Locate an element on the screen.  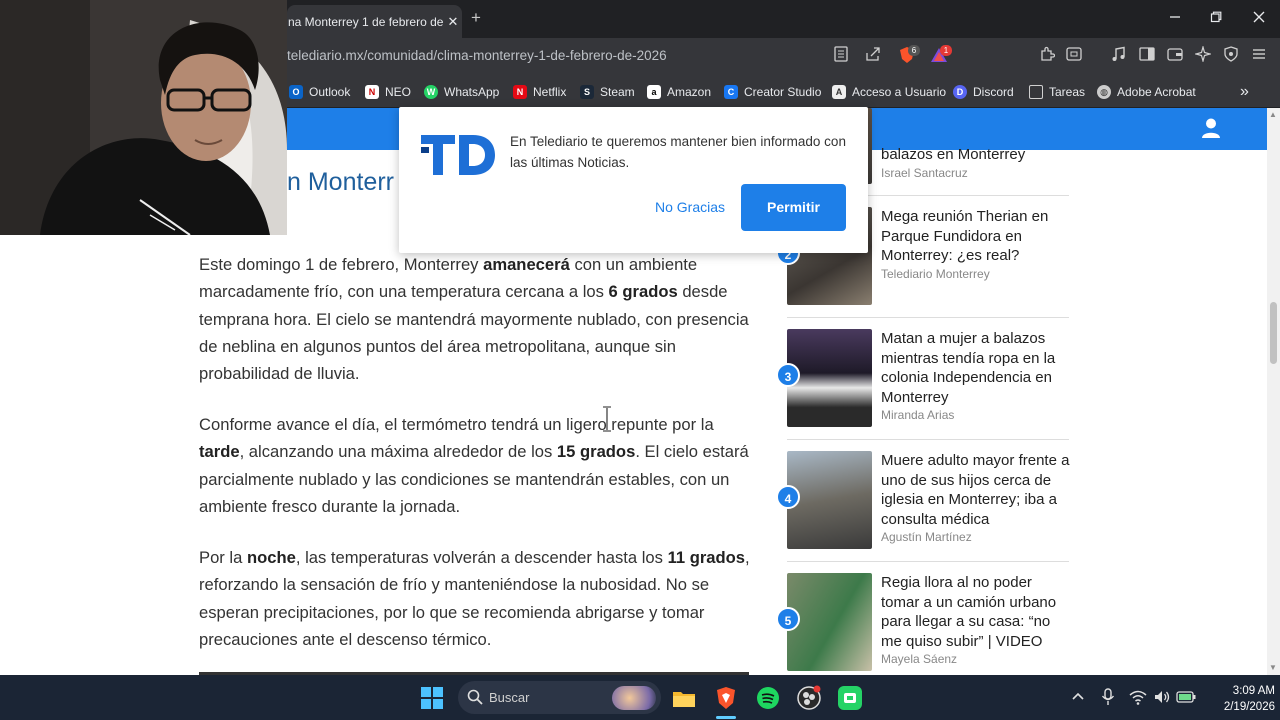
amazon-icon: a is located at coordinates (654, 92).